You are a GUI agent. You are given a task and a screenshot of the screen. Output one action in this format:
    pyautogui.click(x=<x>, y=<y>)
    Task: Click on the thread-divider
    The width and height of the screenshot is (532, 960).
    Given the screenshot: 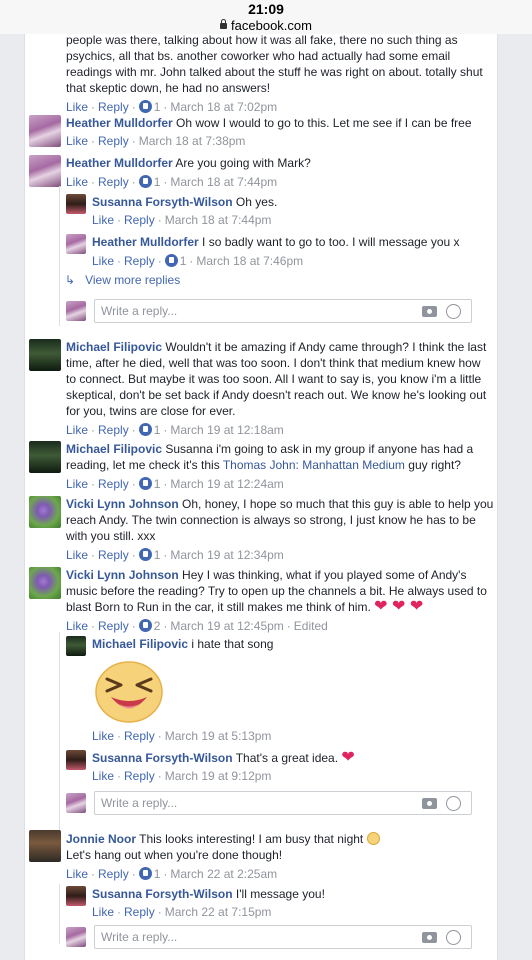 What is the action you would take?
    pyautogui.click(x=59, y=256)
    